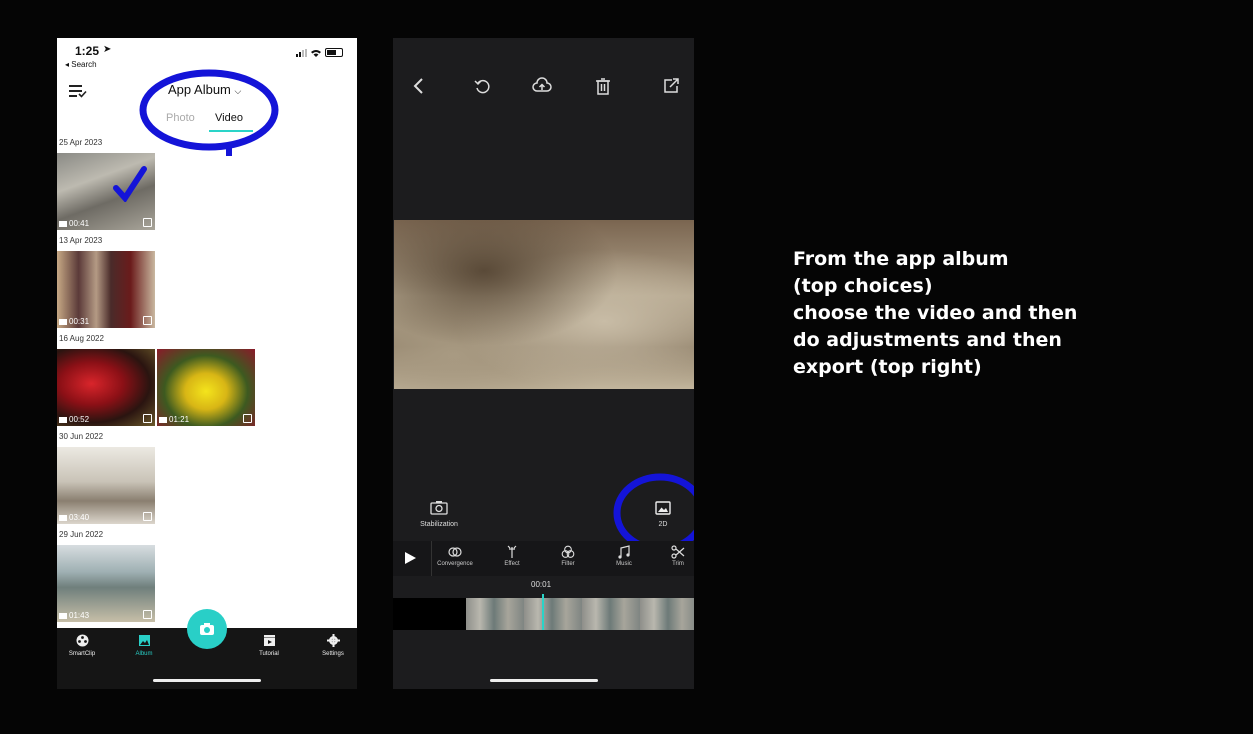 The height and width of the screenshot is (734, 1253). Describe the element at coordinates (927, 340) in the screenshot. I see `caption-line: do adjustments and then` at that location.